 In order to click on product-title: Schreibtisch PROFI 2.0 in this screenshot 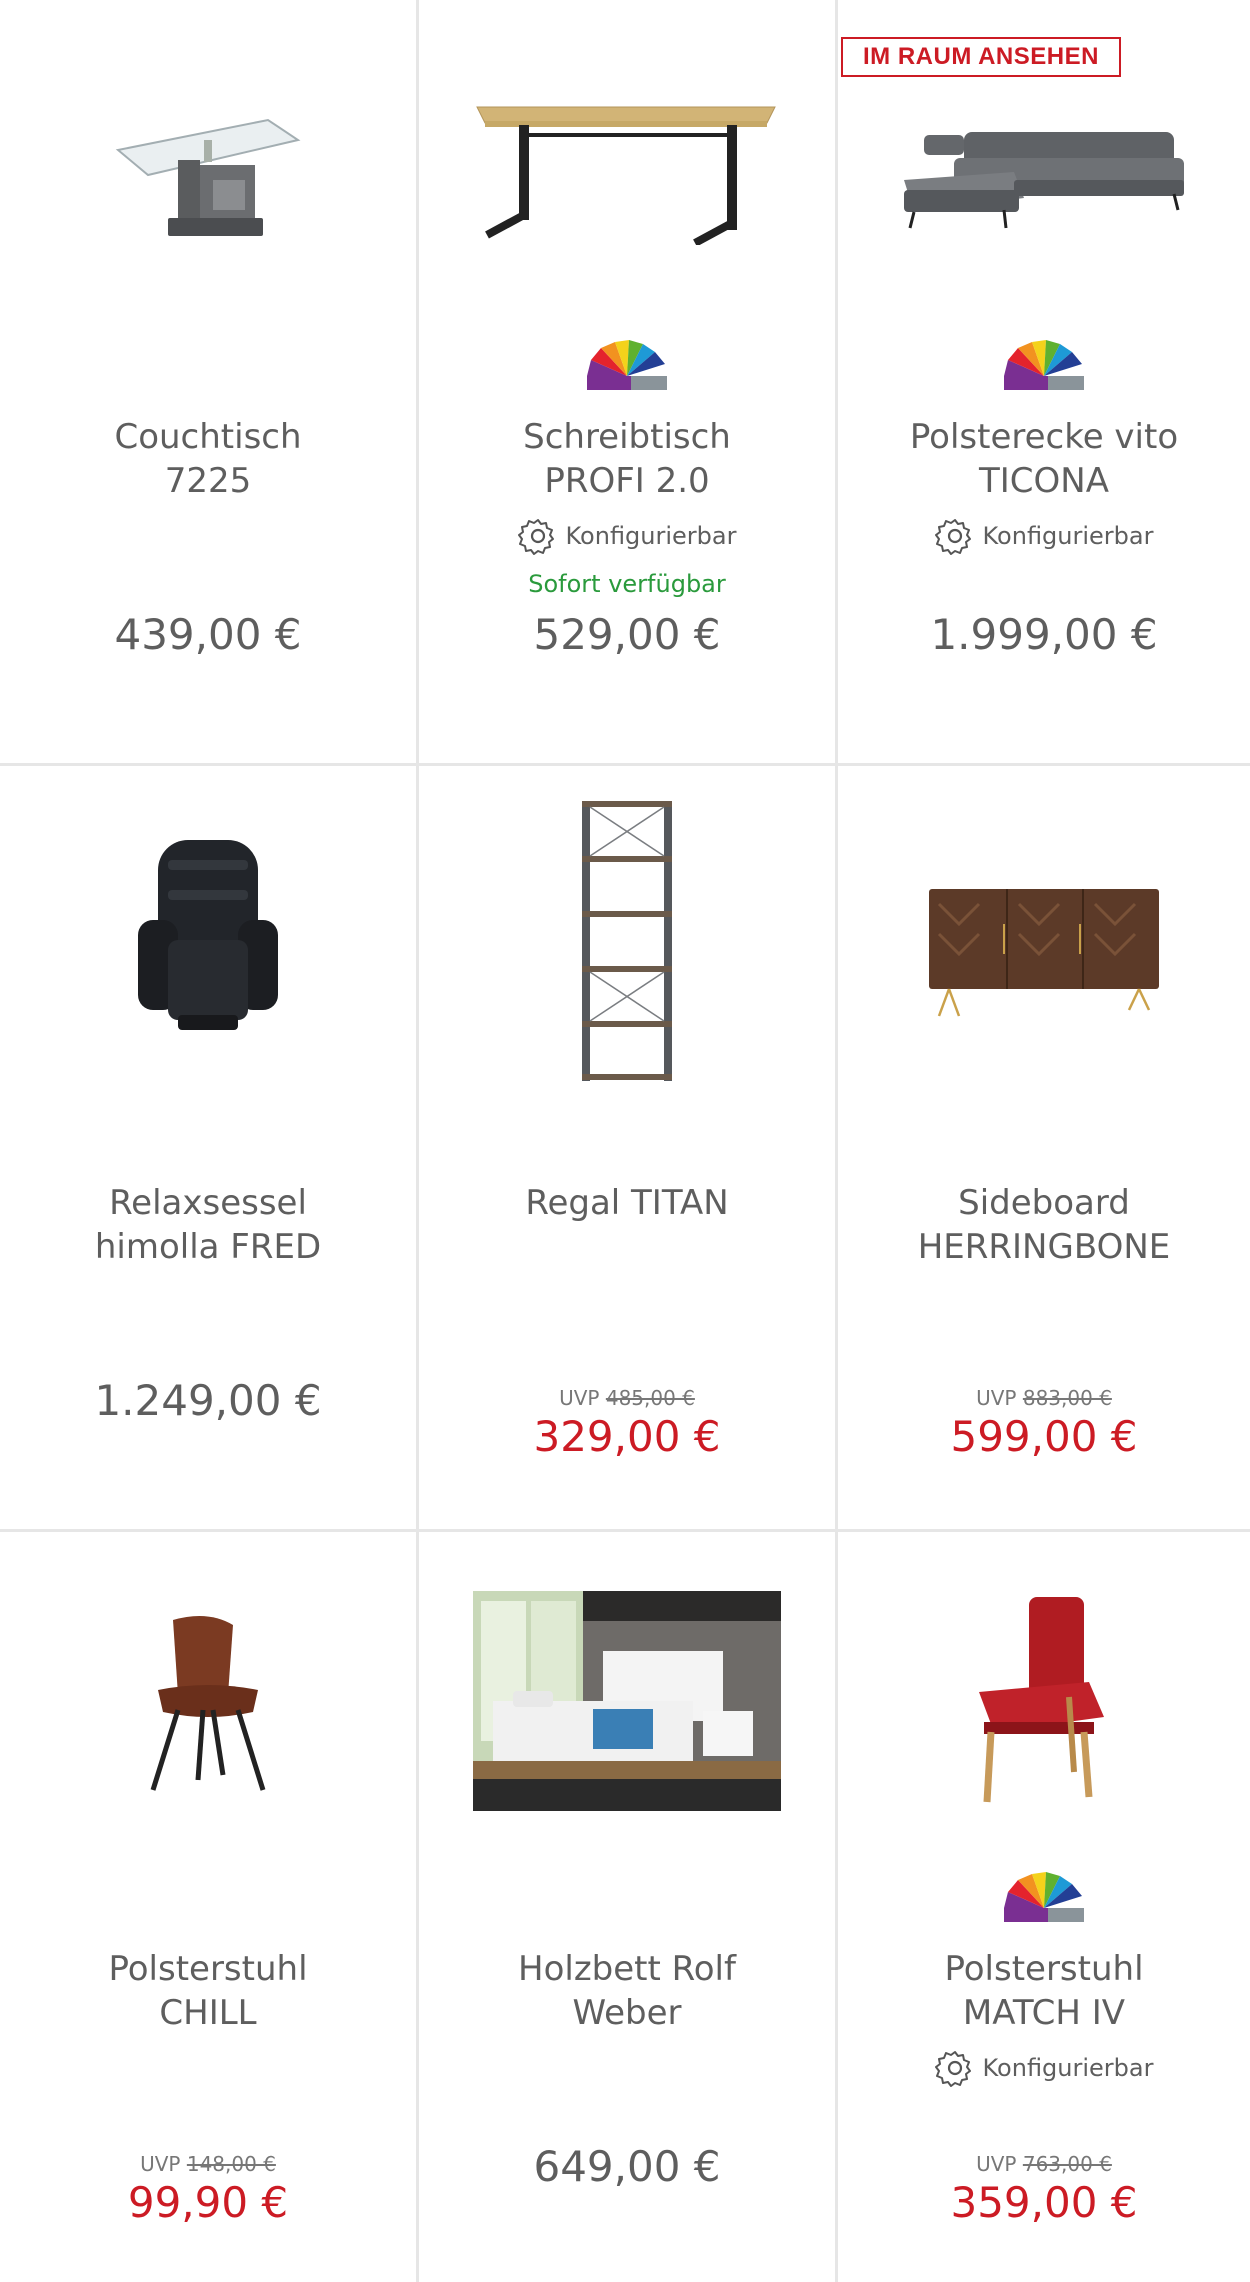, I will do `click(627, 459)`.